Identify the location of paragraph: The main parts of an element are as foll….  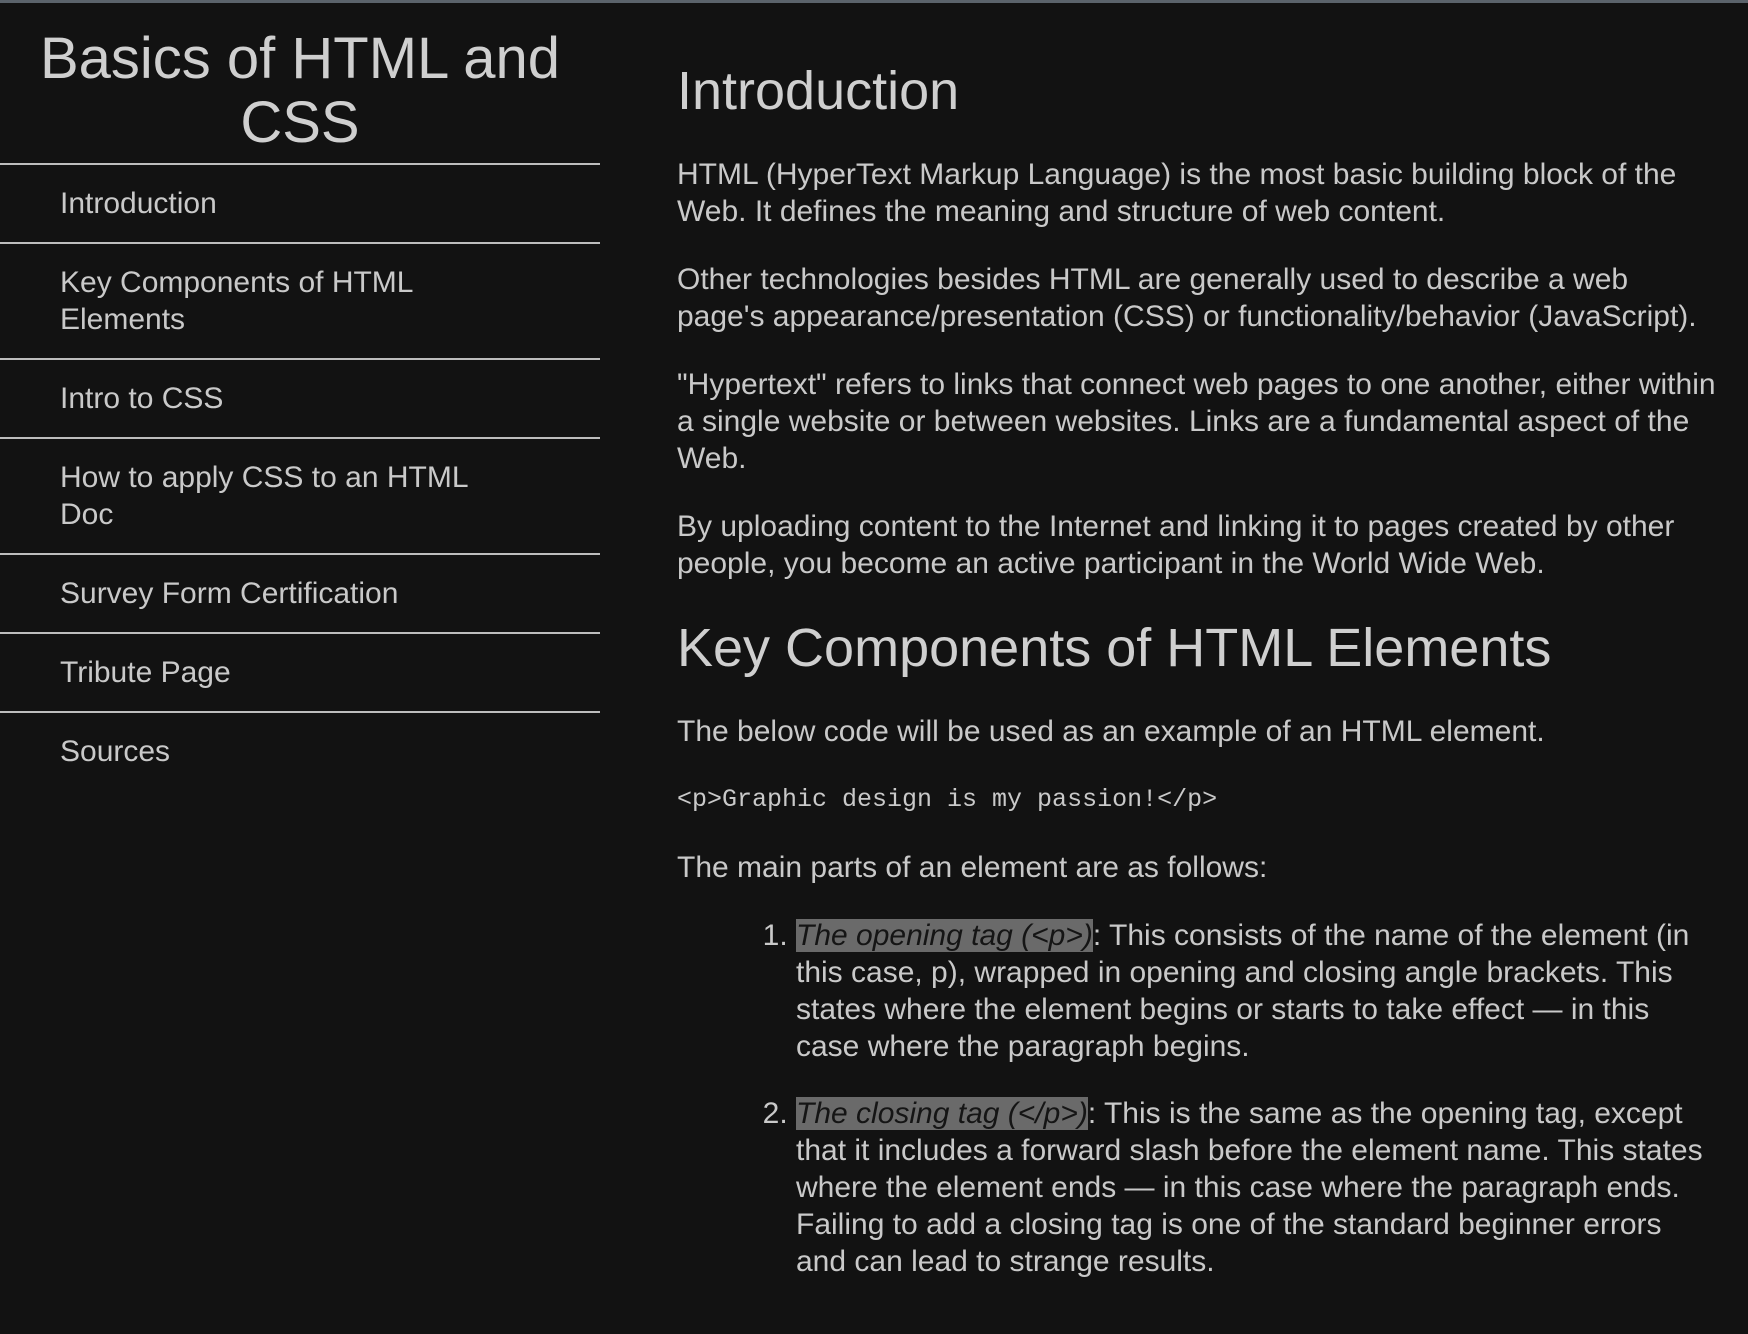
(972, 867).